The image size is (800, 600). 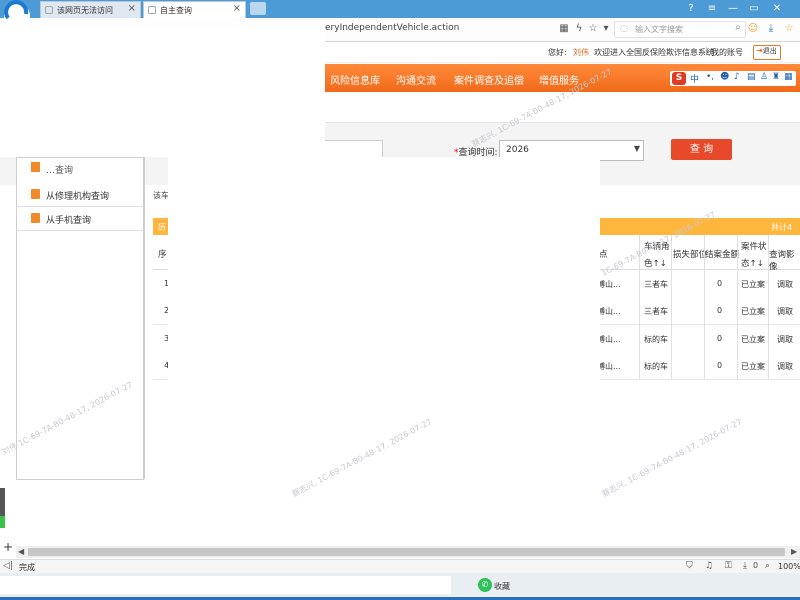 What do you see at coordinates (701, 149) in the screenshot?
I see `query-button: 查 询` at bounding box center [701, 149].